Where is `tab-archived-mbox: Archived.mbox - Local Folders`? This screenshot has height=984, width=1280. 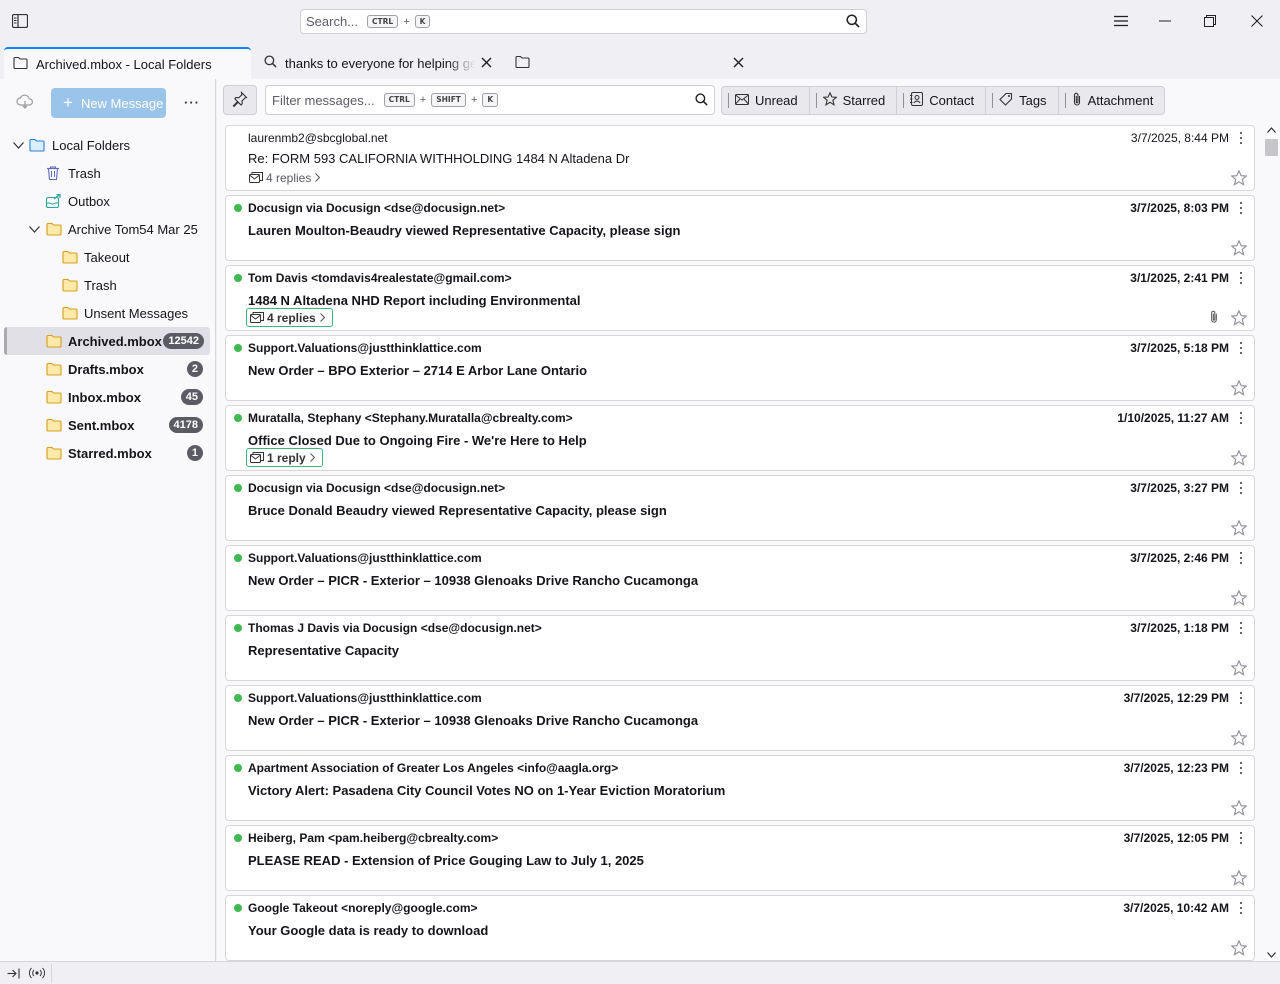
tab-archived-mbox: Archived.mbox - Local Folders is located at coordinates (127, 63).